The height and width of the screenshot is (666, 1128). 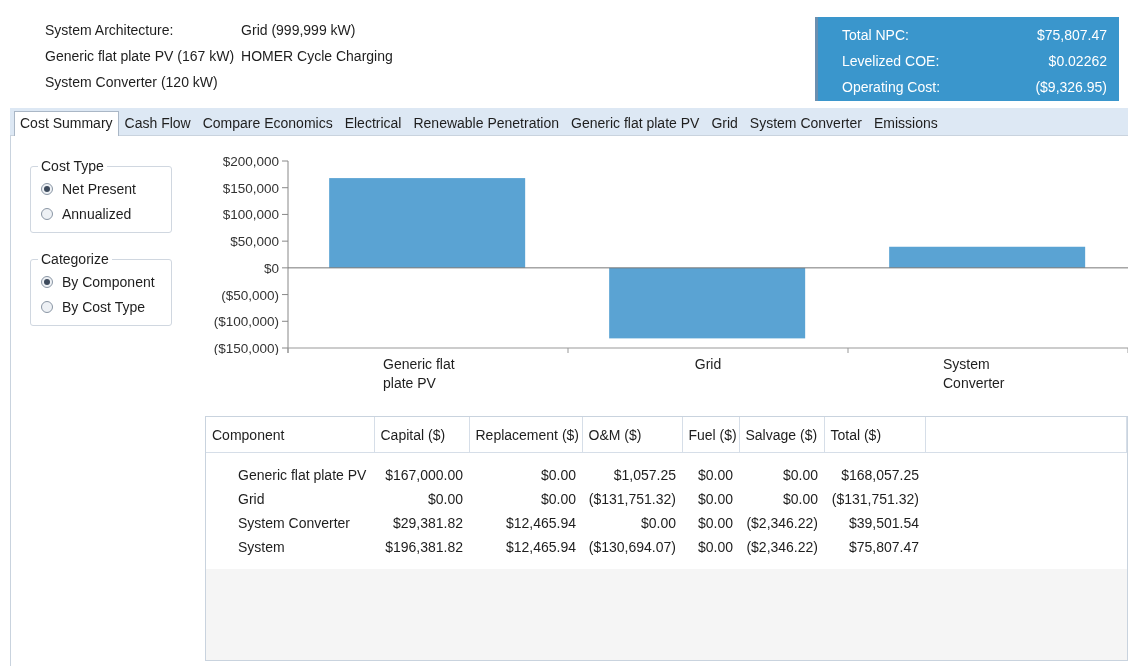 What do you see at coordinates (66, 123) in the screenshot?
I see `tab: Cost Summary` at bounding box center [66, 123].